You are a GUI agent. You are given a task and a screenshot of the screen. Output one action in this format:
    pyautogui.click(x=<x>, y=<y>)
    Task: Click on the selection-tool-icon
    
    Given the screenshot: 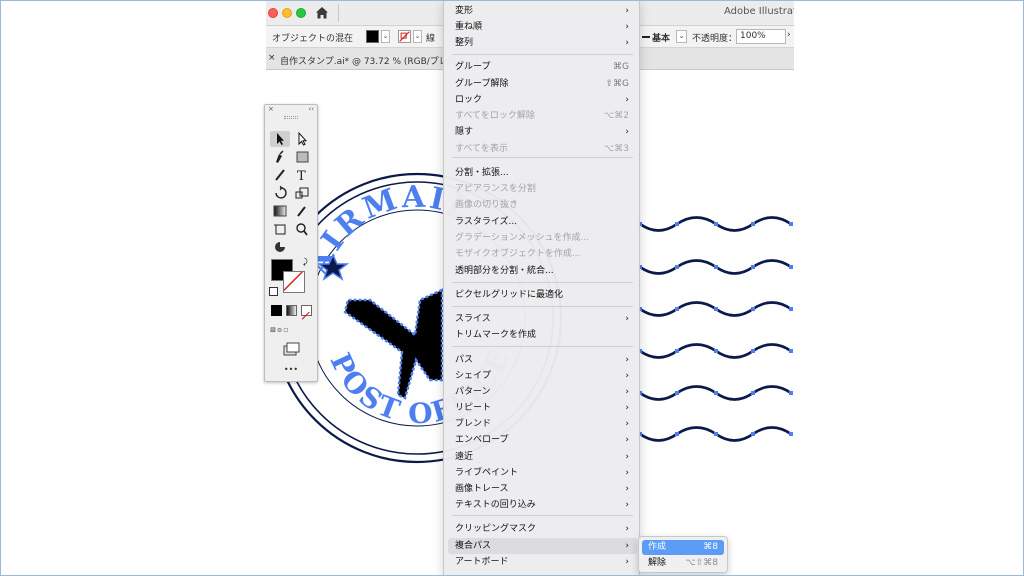 What is the action you would take?
    pyautogui.click(x=280, y=139)
    